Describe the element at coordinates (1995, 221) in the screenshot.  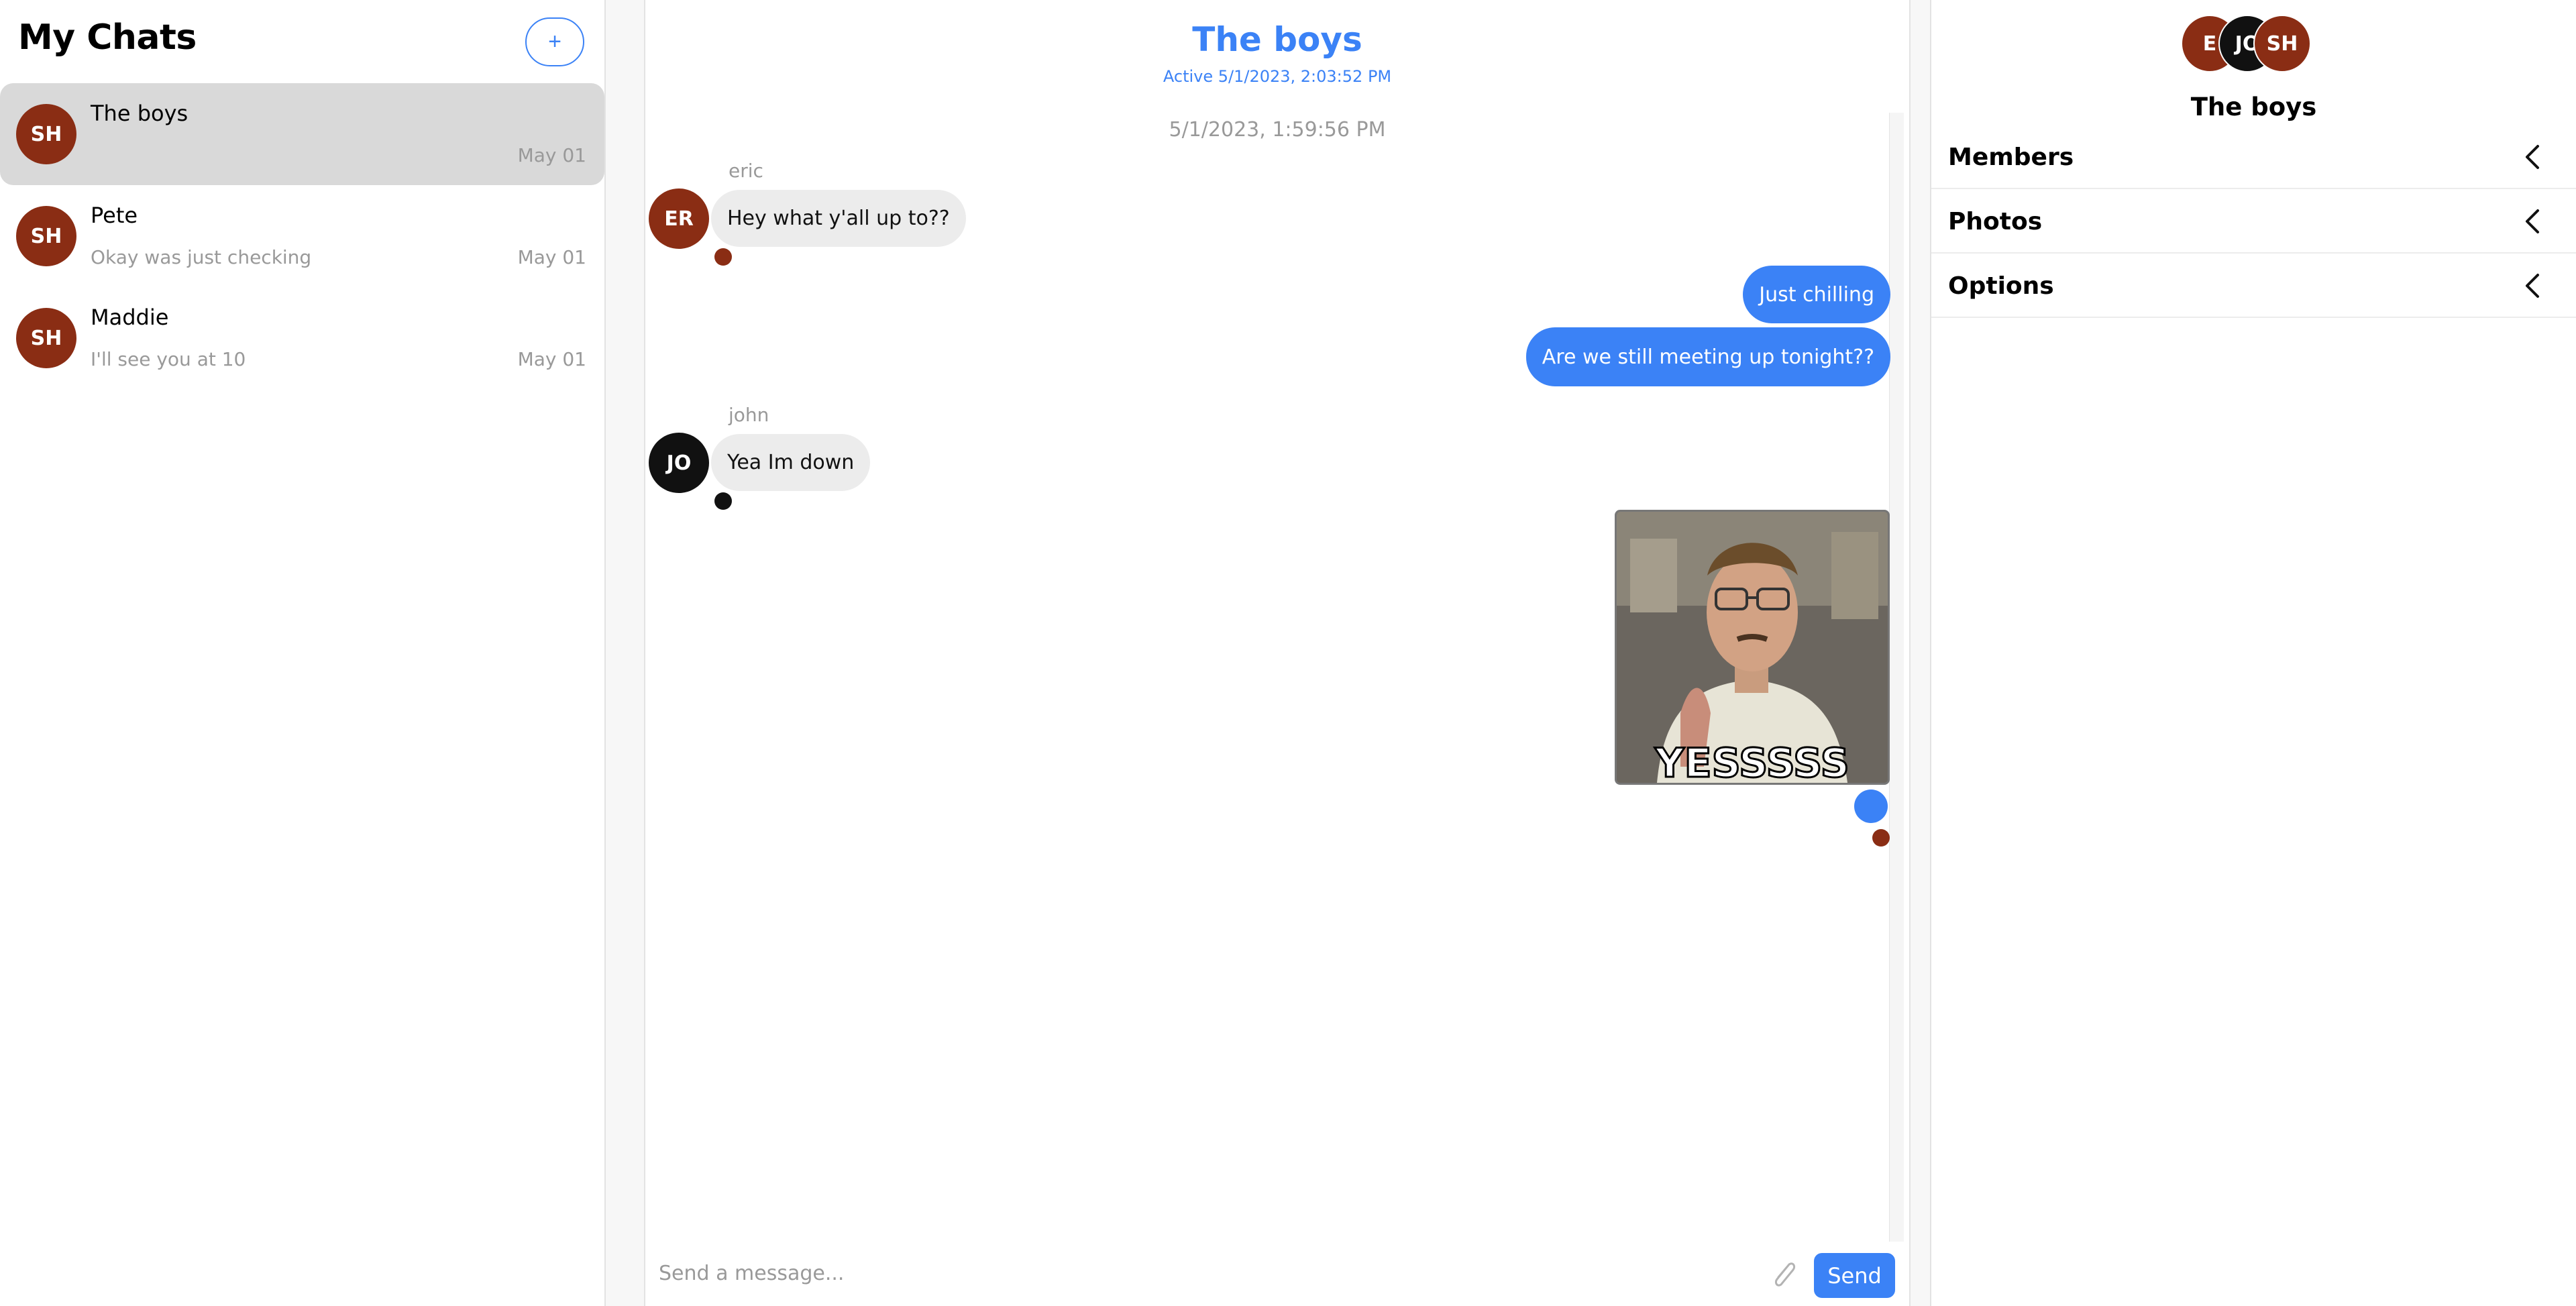
I see `section-label: Photos` at that location.